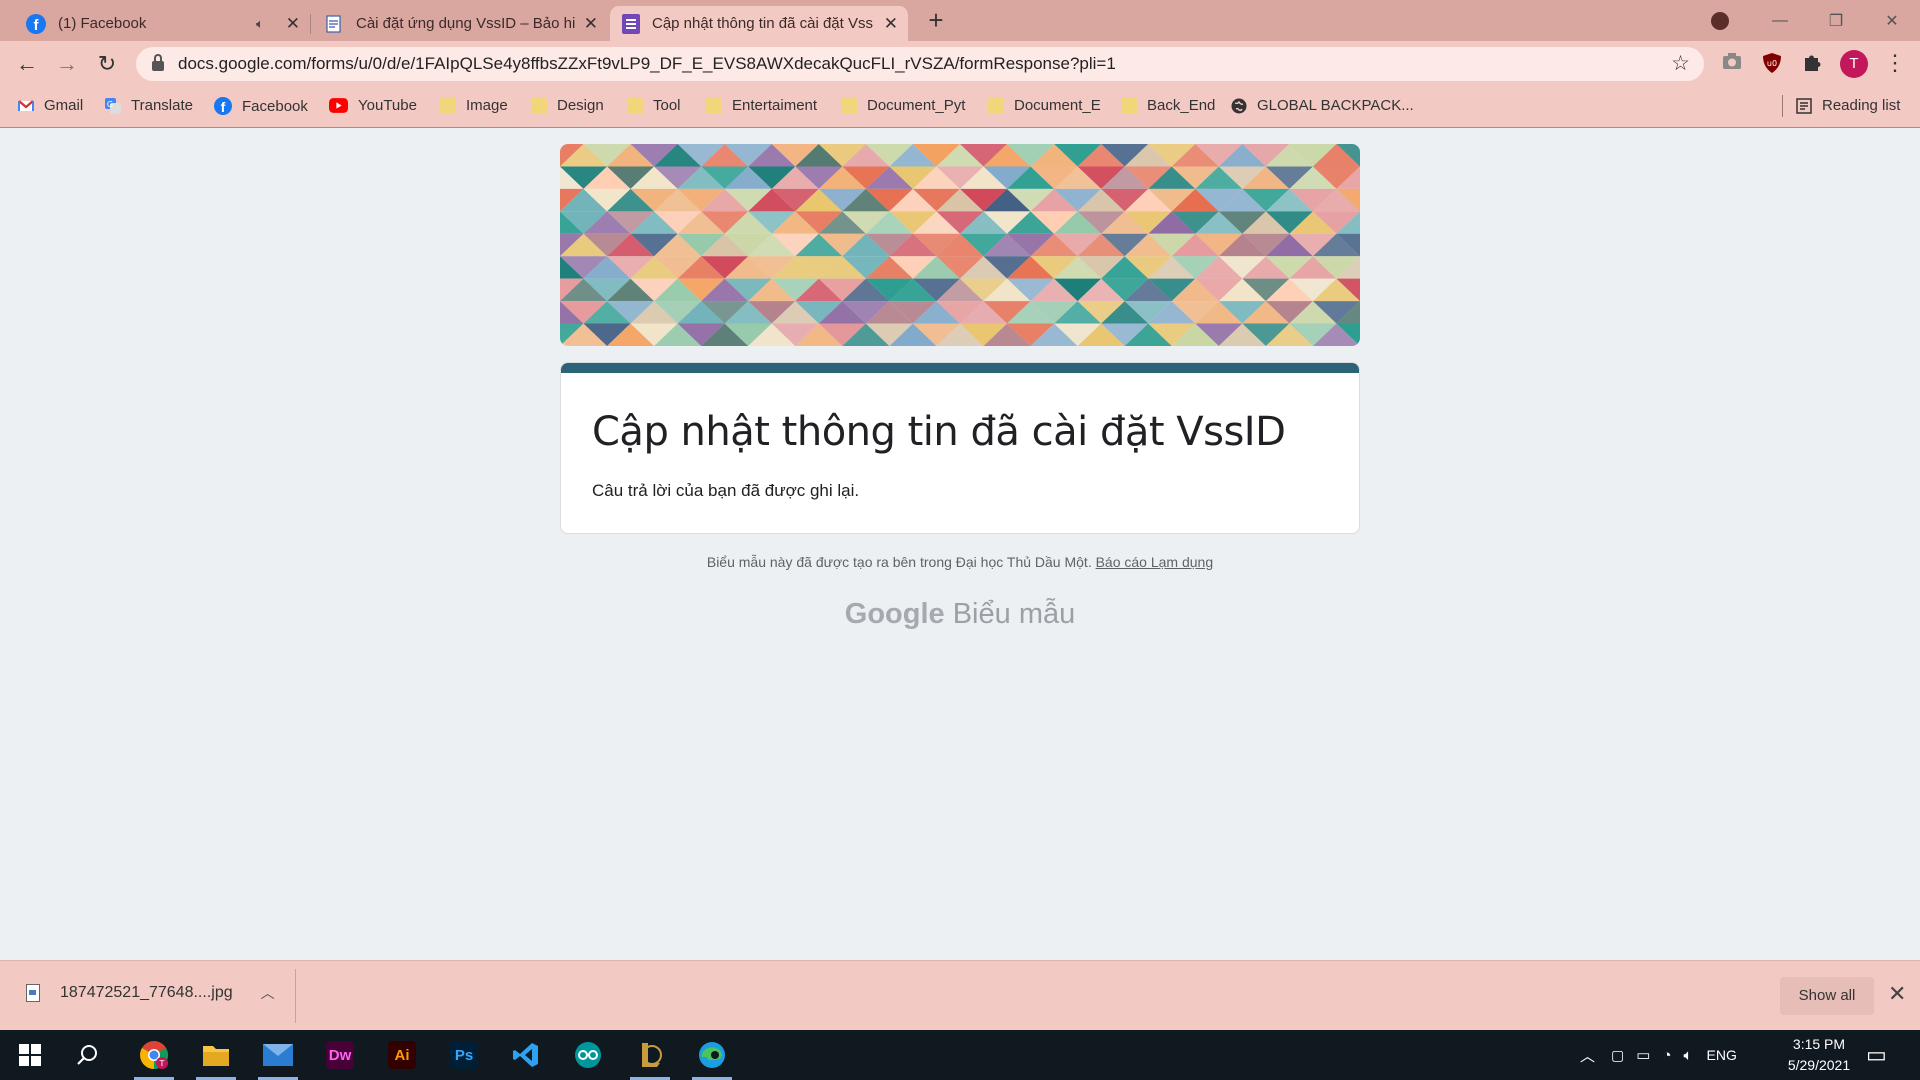  I want to click on bookmark-folder-document-pyt: Document_Pyt, so click(903, 105).